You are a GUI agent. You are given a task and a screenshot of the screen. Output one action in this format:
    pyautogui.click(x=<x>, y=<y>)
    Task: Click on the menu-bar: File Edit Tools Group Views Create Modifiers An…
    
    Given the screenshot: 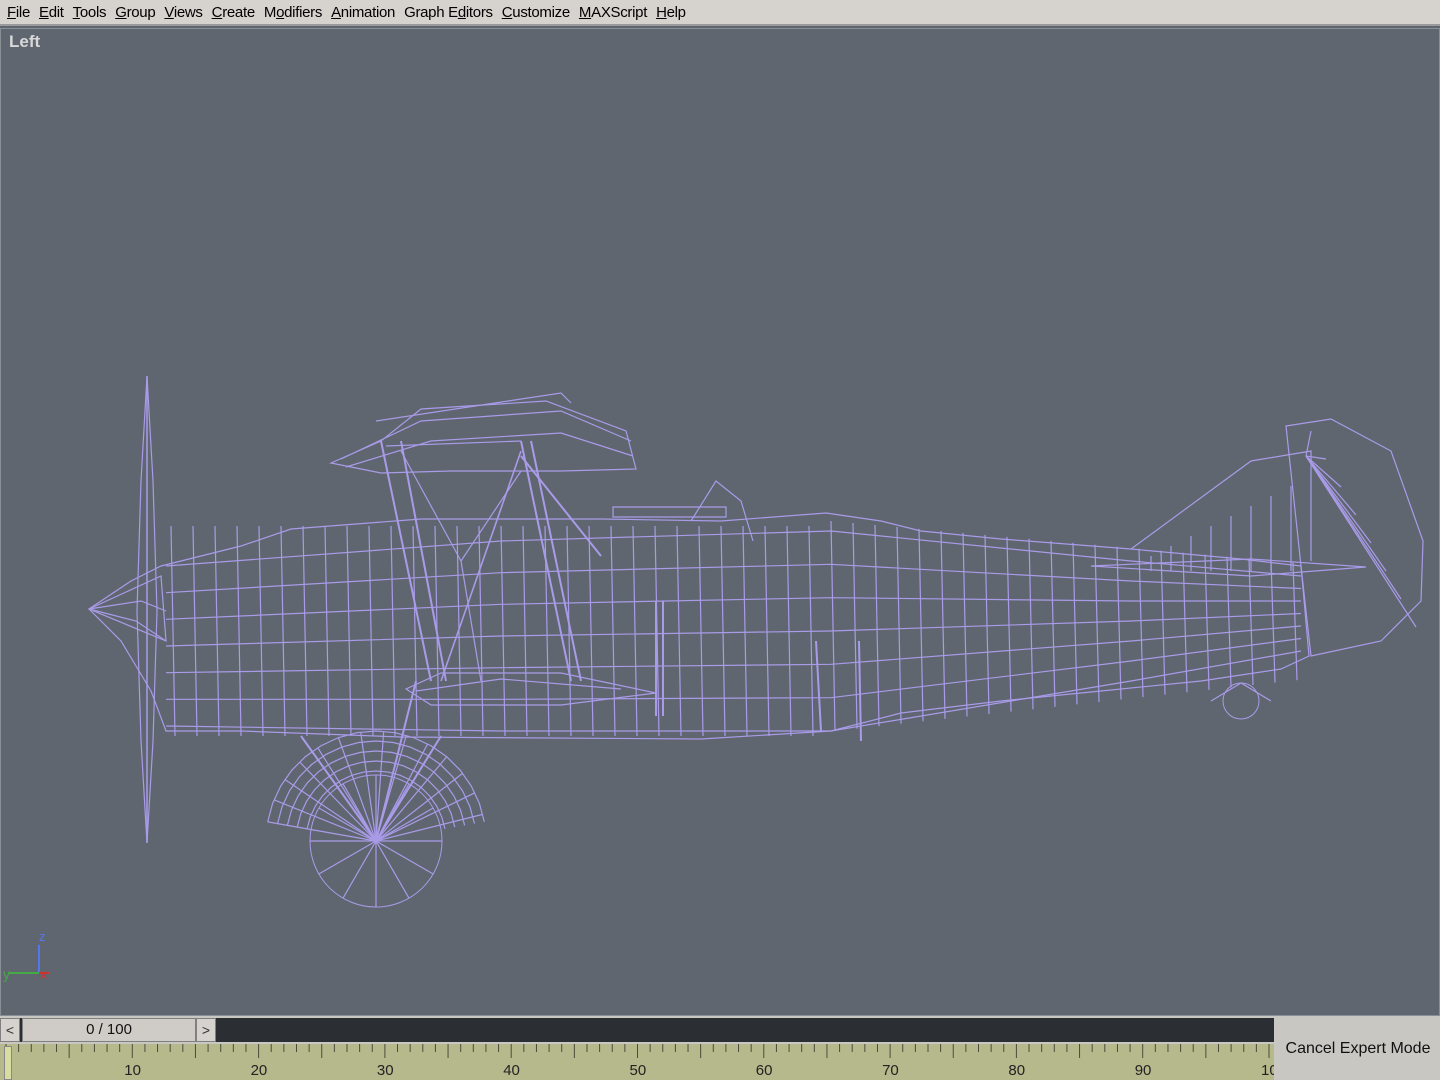 What is the action you would take?
    pyautogui.click(x=720, y=13)
    